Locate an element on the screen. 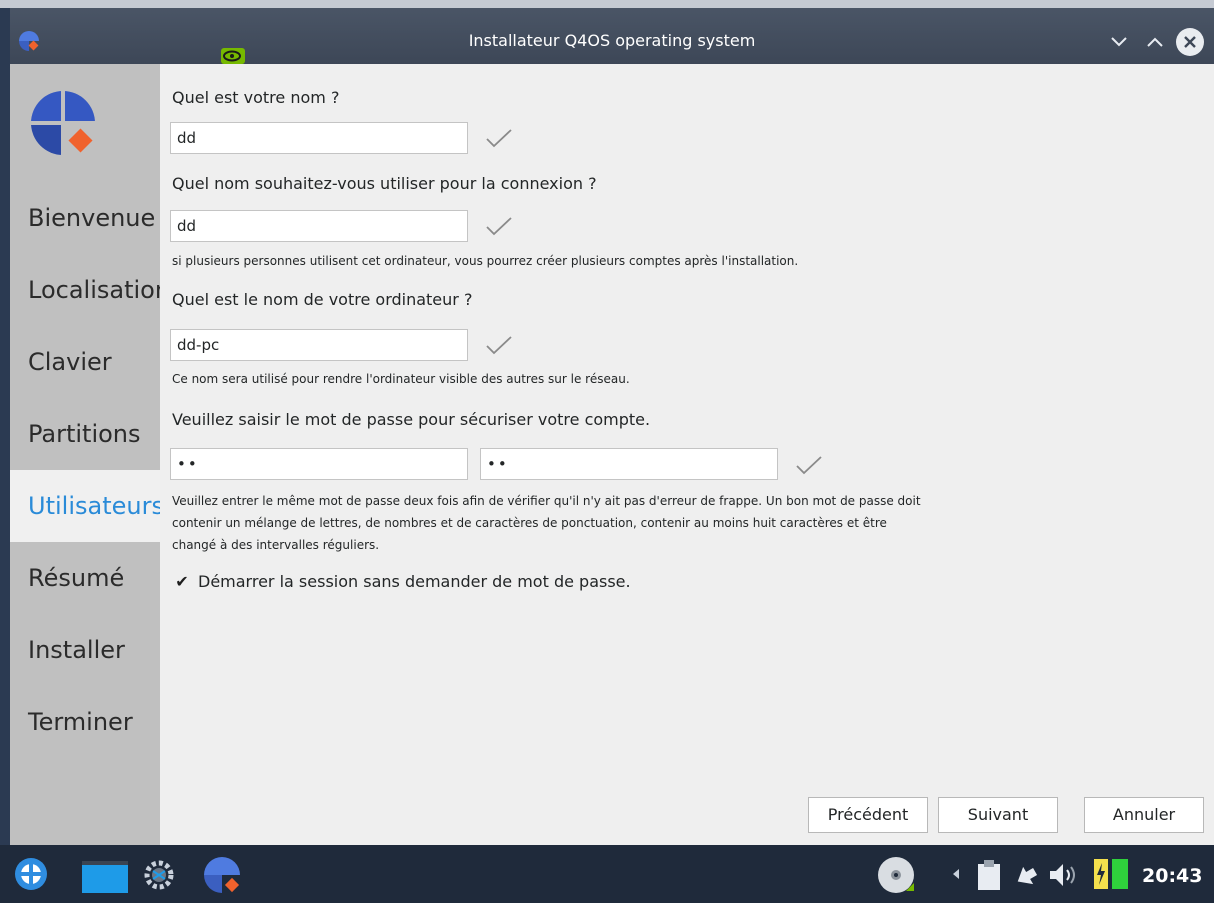 The height and width of the screenshot is (903, 1214). sidebar-item-localisation: Localisation is located at coordinates (94, 290).